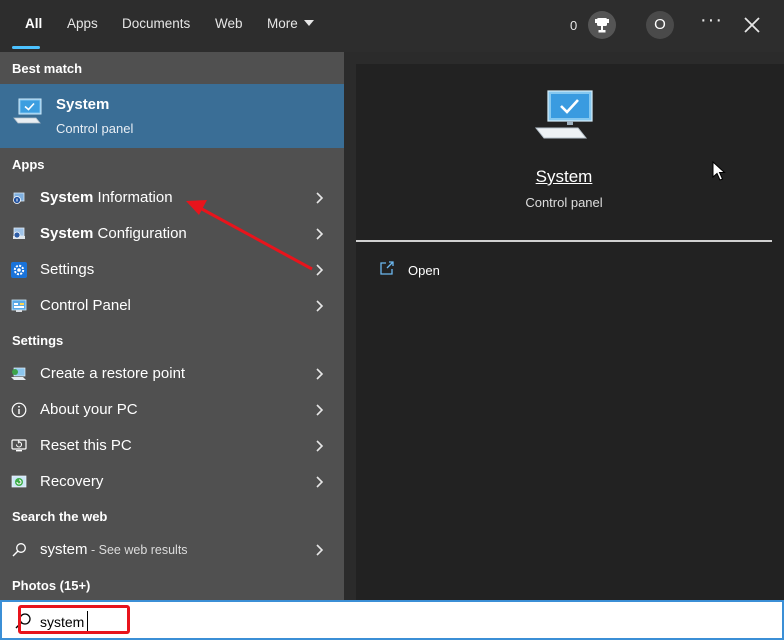 Image resolution: width=784 pixels, height=640 pixels. I want to click on section-settings: Settings, so click(38, 340).